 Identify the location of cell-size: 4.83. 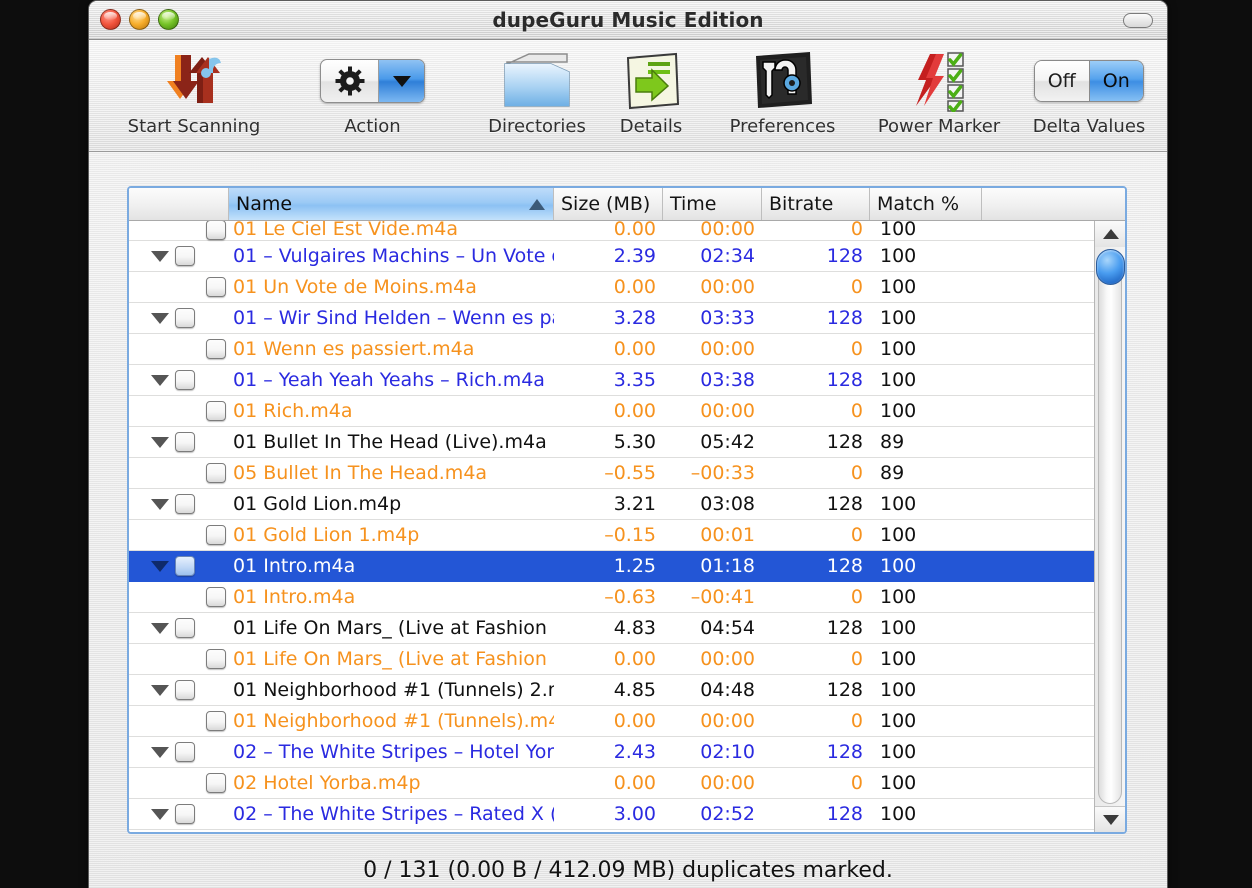
(634, 628).